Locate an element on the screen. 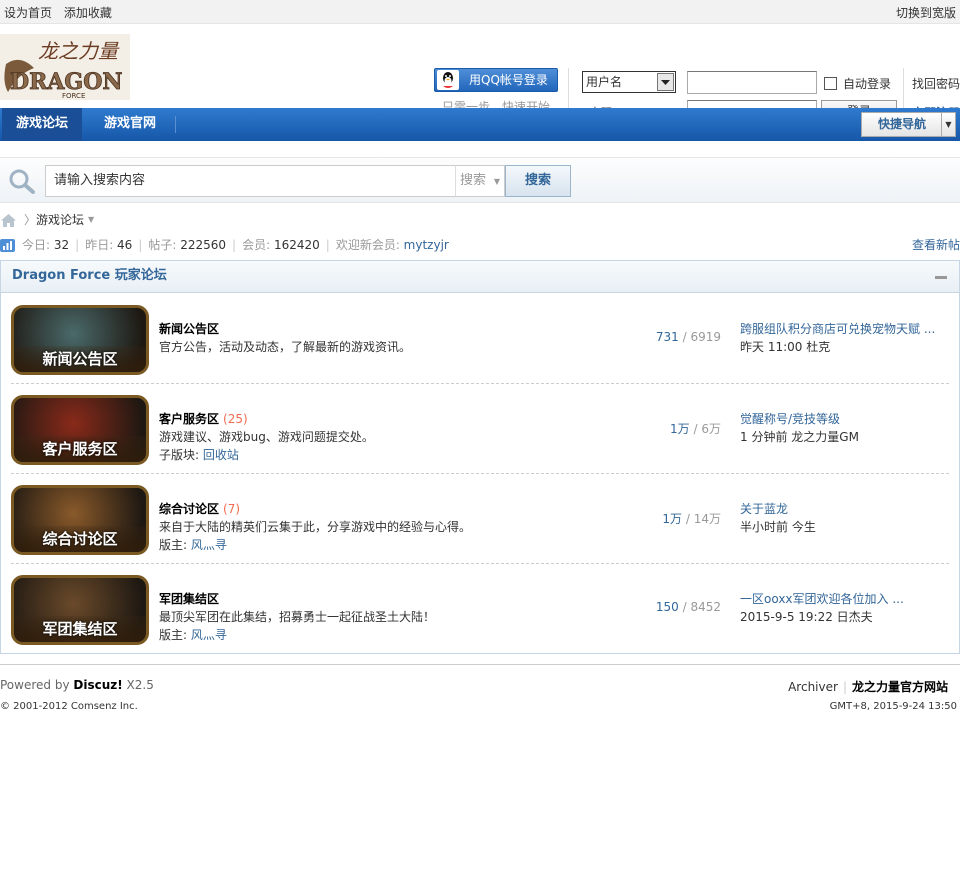 The height and width of the screenshot is (873, 960). thumbnail-caption: 客户服务区 is located at coordinates (80, 449).